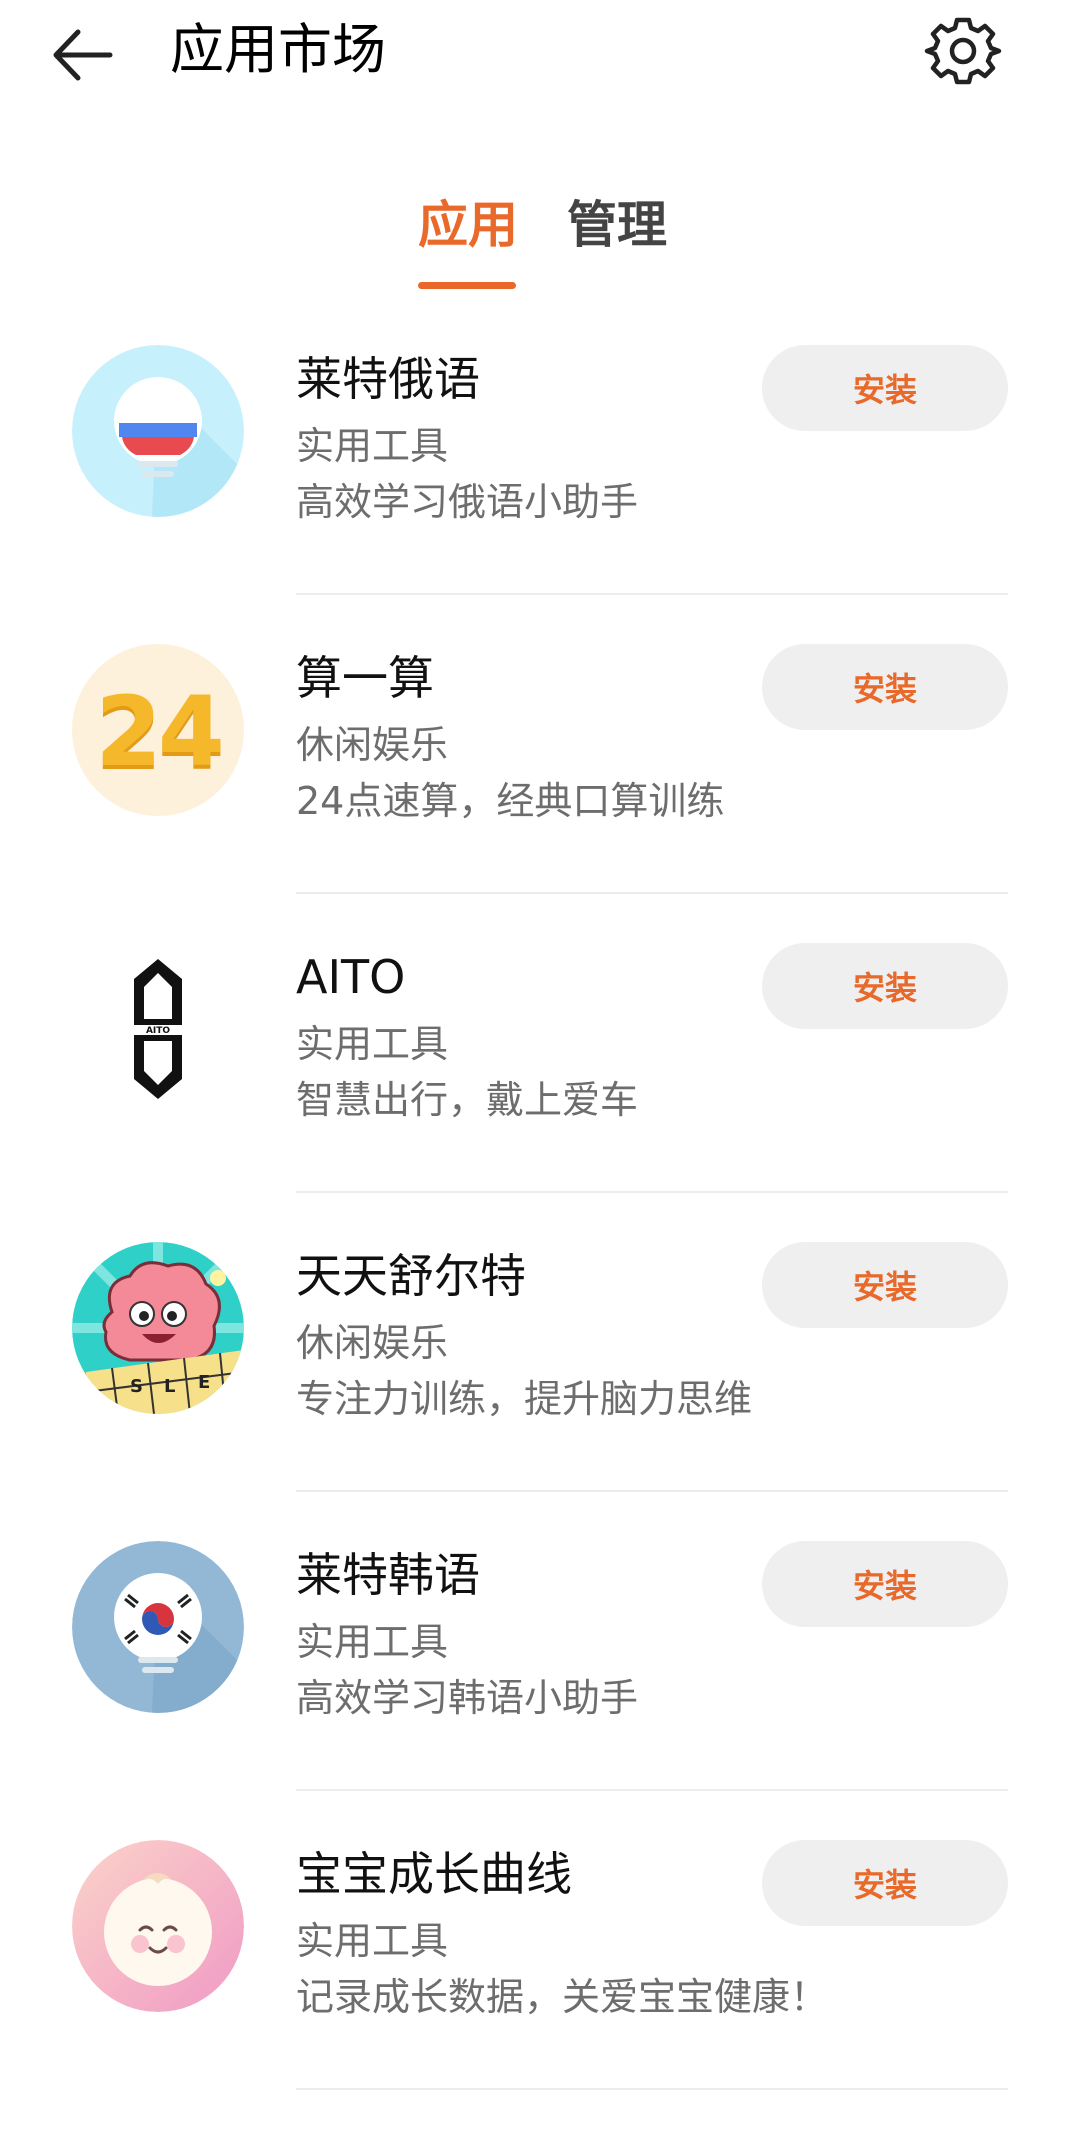 The image size is (1080, 2140). Describe the element at coordinates (510, 801) in the screenshot. I see `app-description: 24点速算，经典口算训练` at that location.